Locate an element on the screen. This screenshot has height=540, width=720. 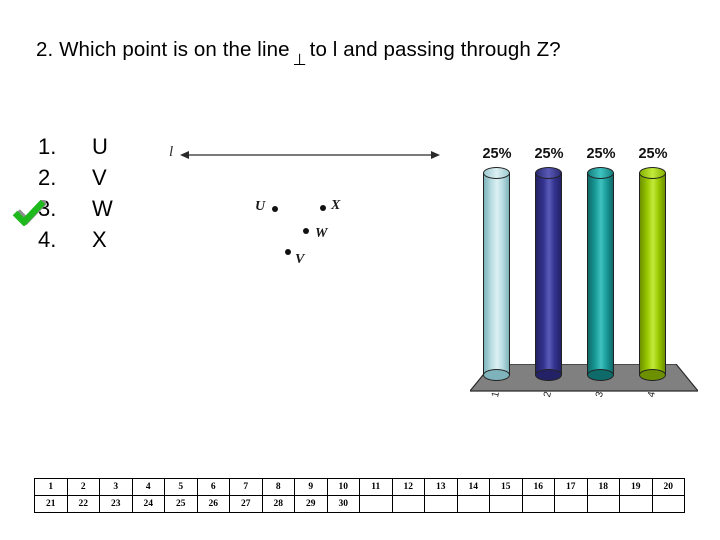
answer-choice-4-number: 4. is located at coordinates (47, 239).